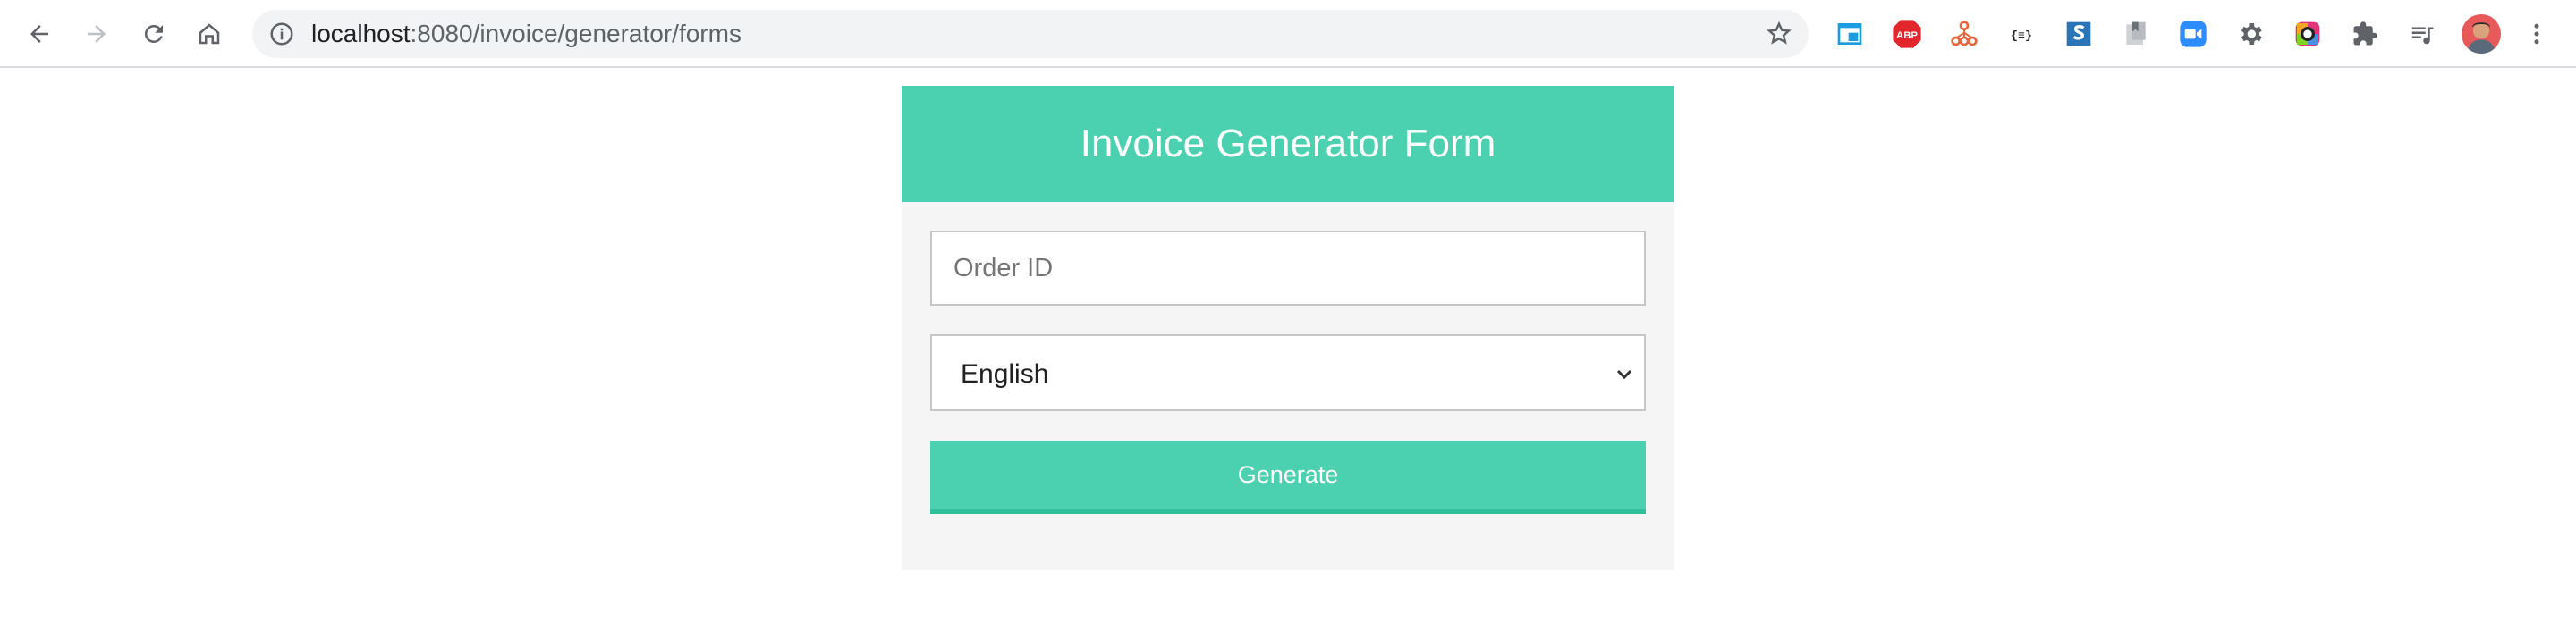  I want to click on arrow-left-icon, so click(39, 34).